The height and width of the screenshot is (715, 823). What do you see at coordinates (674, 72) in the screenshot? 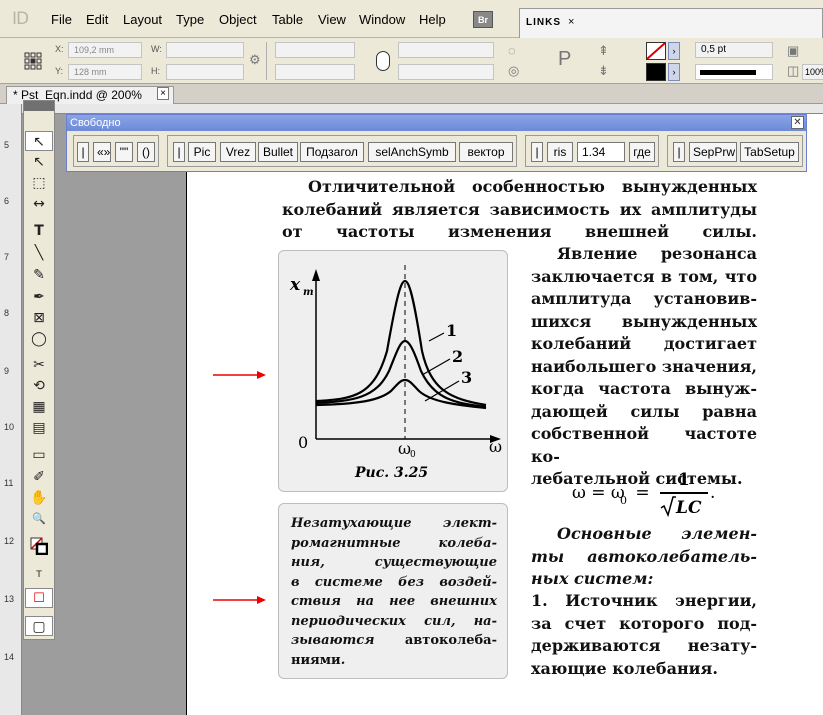
I see `stroke-arrow-icon: ›` at bounding box center [674, 72].